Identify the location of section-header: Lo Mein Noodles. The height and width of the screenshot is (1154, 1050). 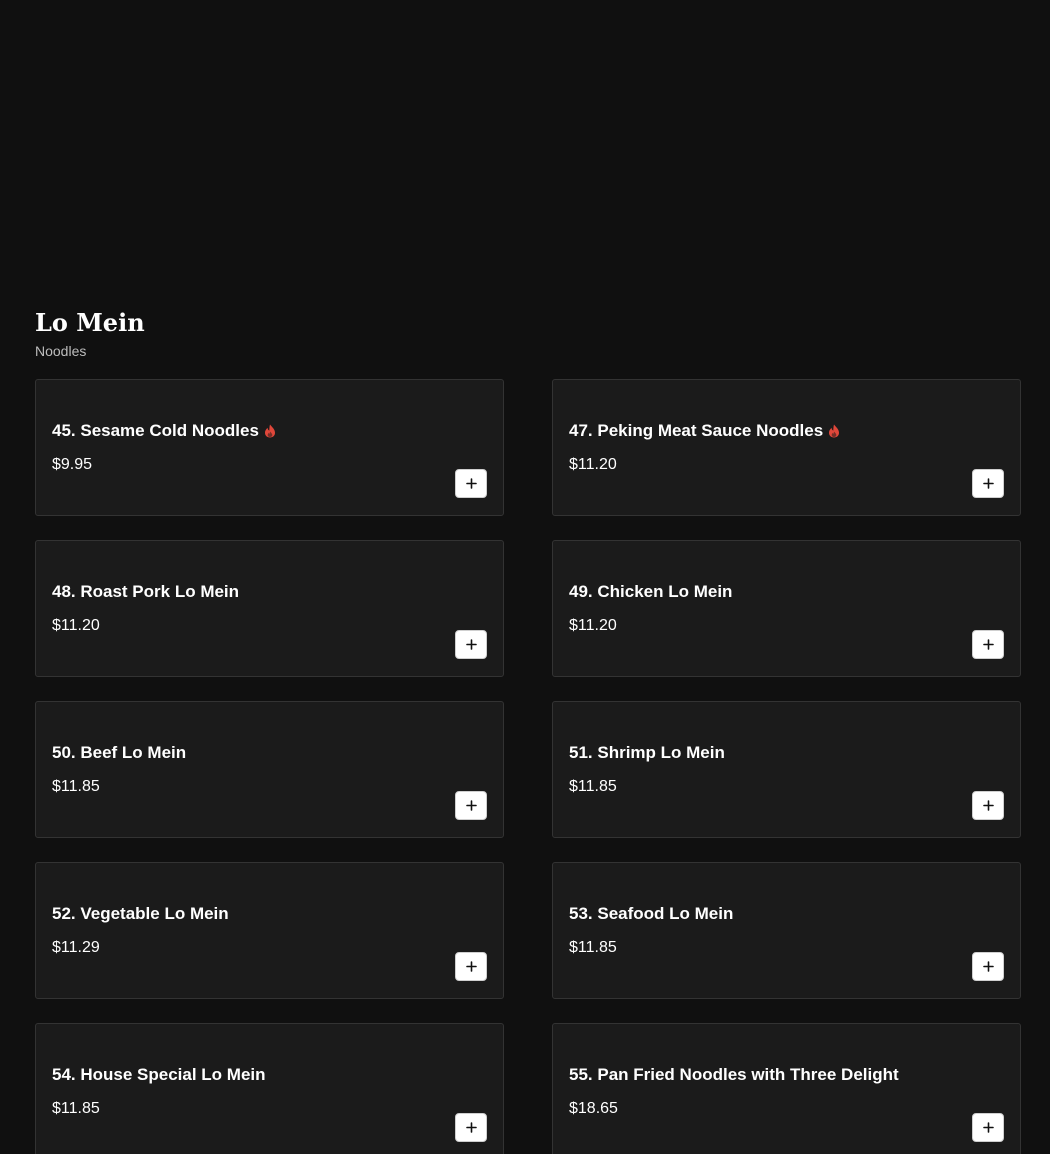
(90, 334).